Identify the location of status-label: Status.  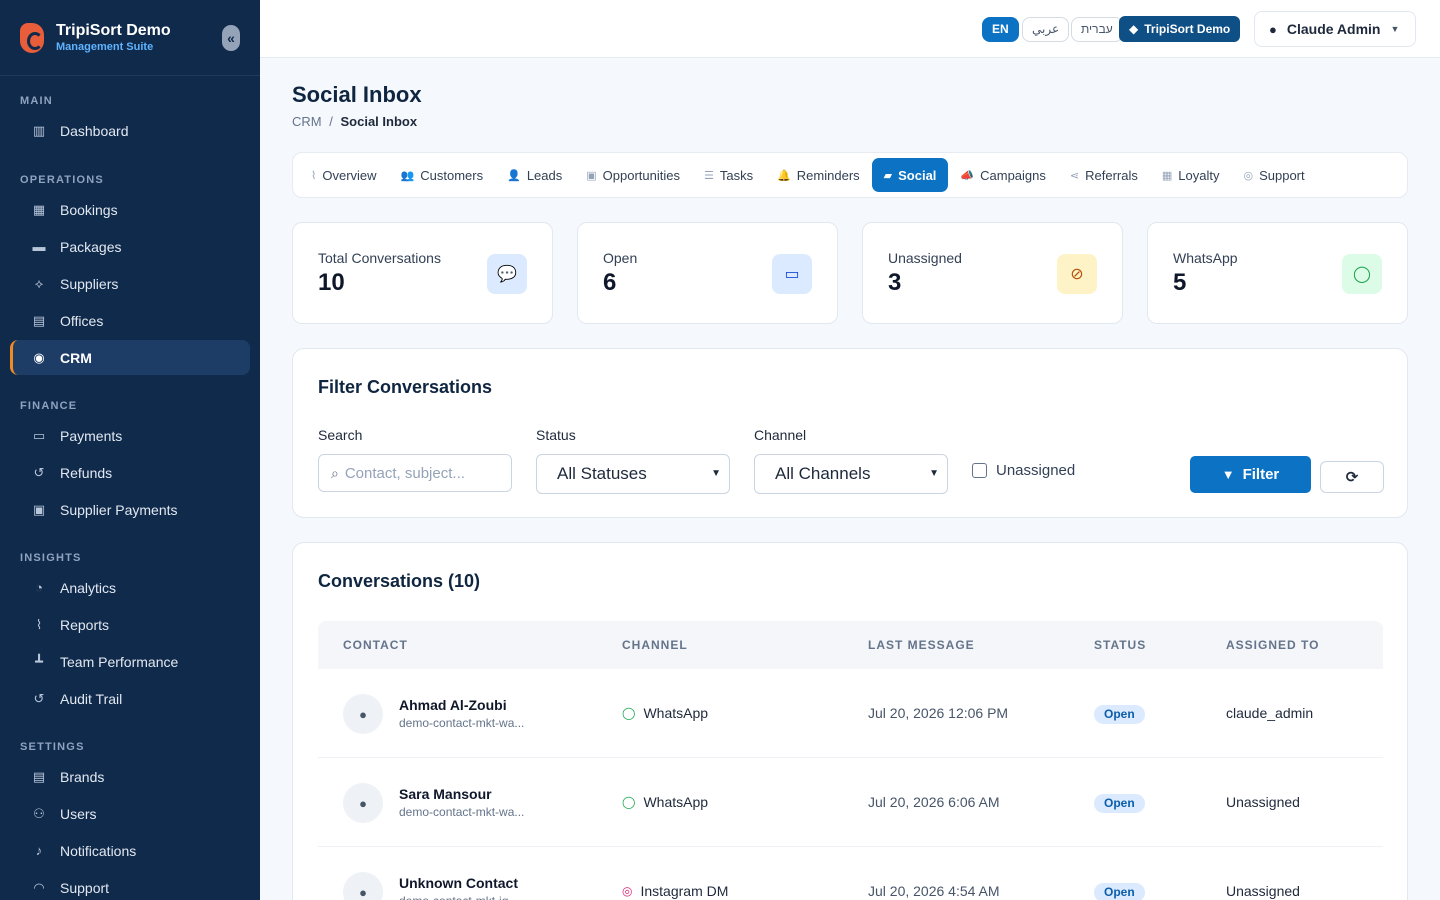
(556, 435).